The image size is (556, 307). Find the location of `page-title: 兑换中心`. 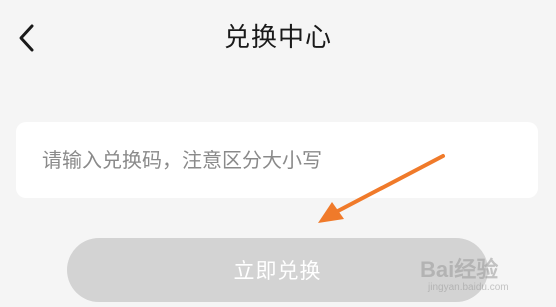

page-title: 兑换中心 is located at coordinates (277, 38).